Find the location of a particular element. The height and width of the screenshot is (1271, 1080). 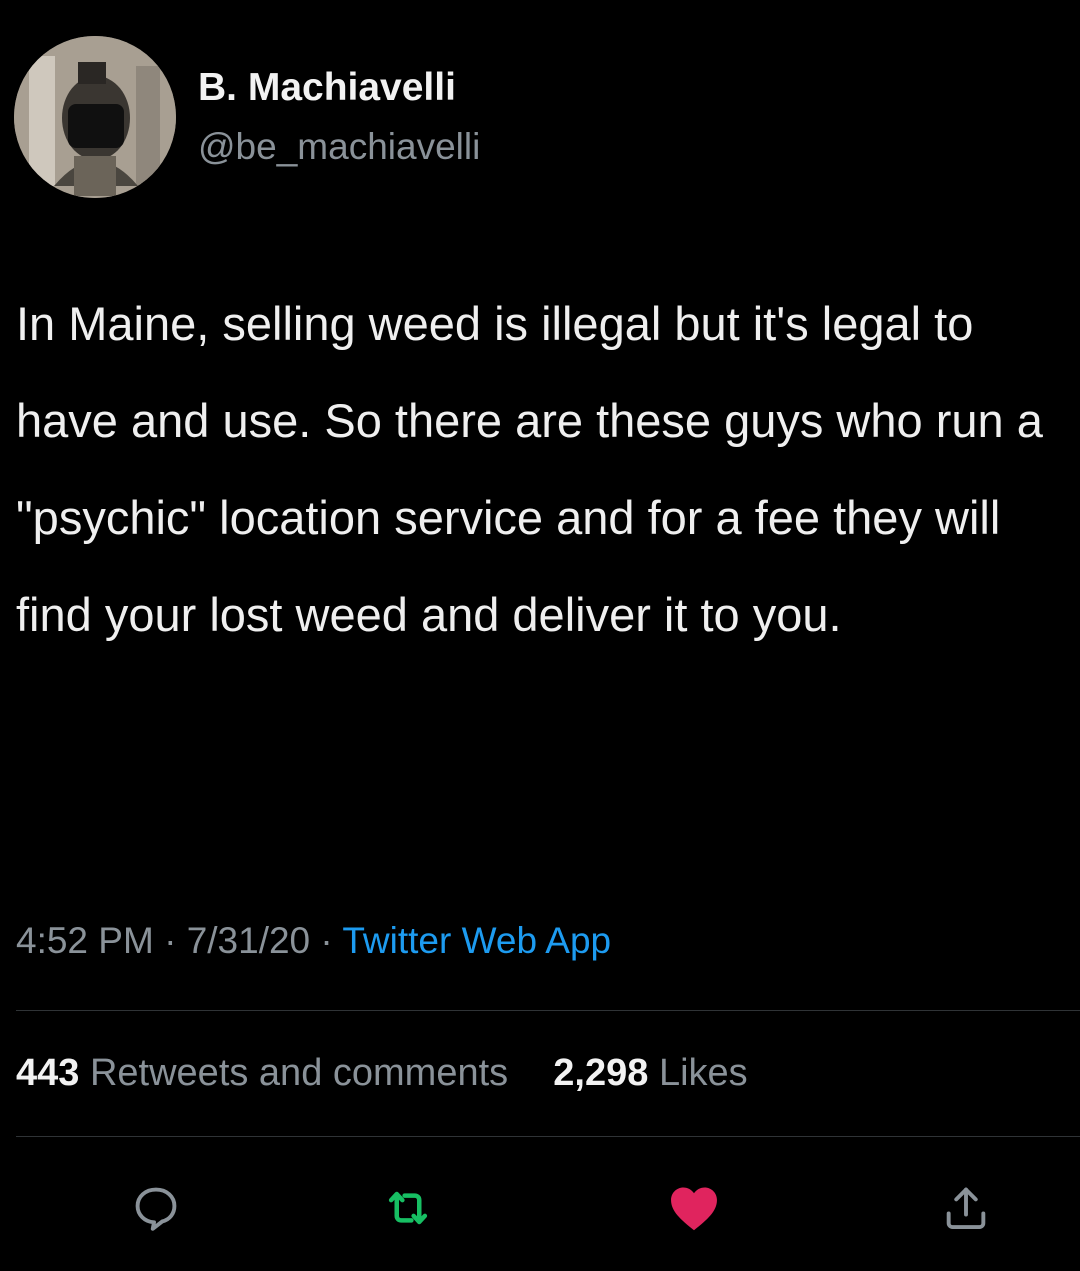

avatar is located at coordinates (95, 117).